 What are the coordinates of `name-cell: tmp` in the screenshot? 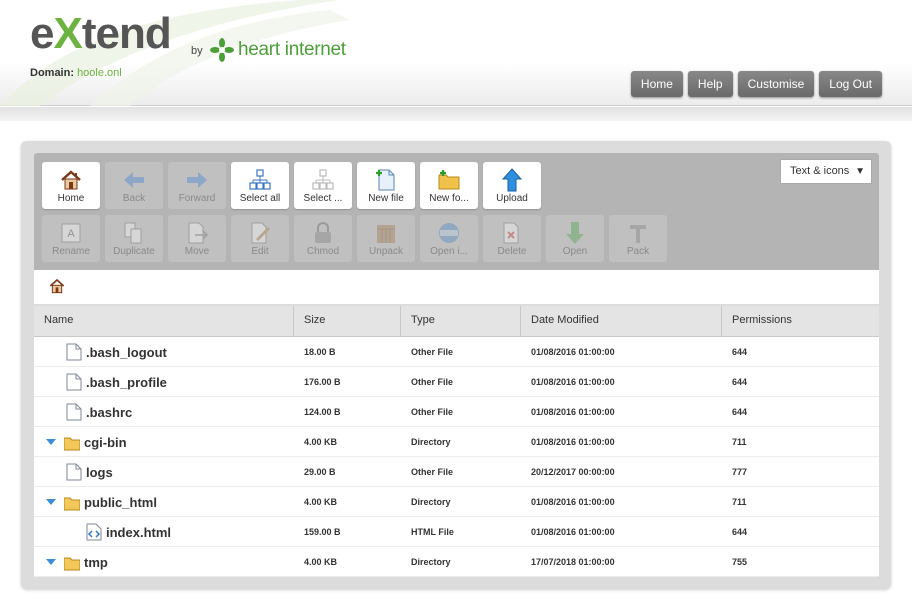 It's located at (77, 562).